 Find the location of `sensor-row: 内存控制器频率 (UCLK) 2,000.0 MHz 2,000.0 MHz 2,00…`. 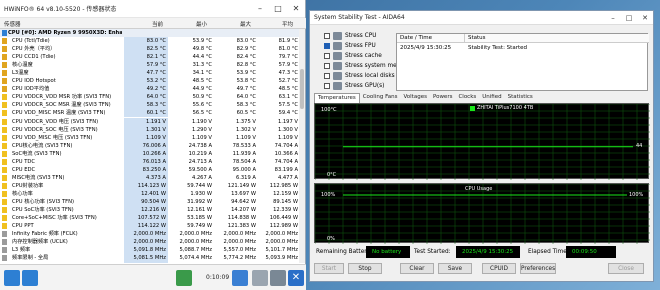

sensor-row: 内存控制器频率 (UCLK) 2,000.0 MHz 2,000.0 MHz 2,00… is located at coordinates (150, 242).